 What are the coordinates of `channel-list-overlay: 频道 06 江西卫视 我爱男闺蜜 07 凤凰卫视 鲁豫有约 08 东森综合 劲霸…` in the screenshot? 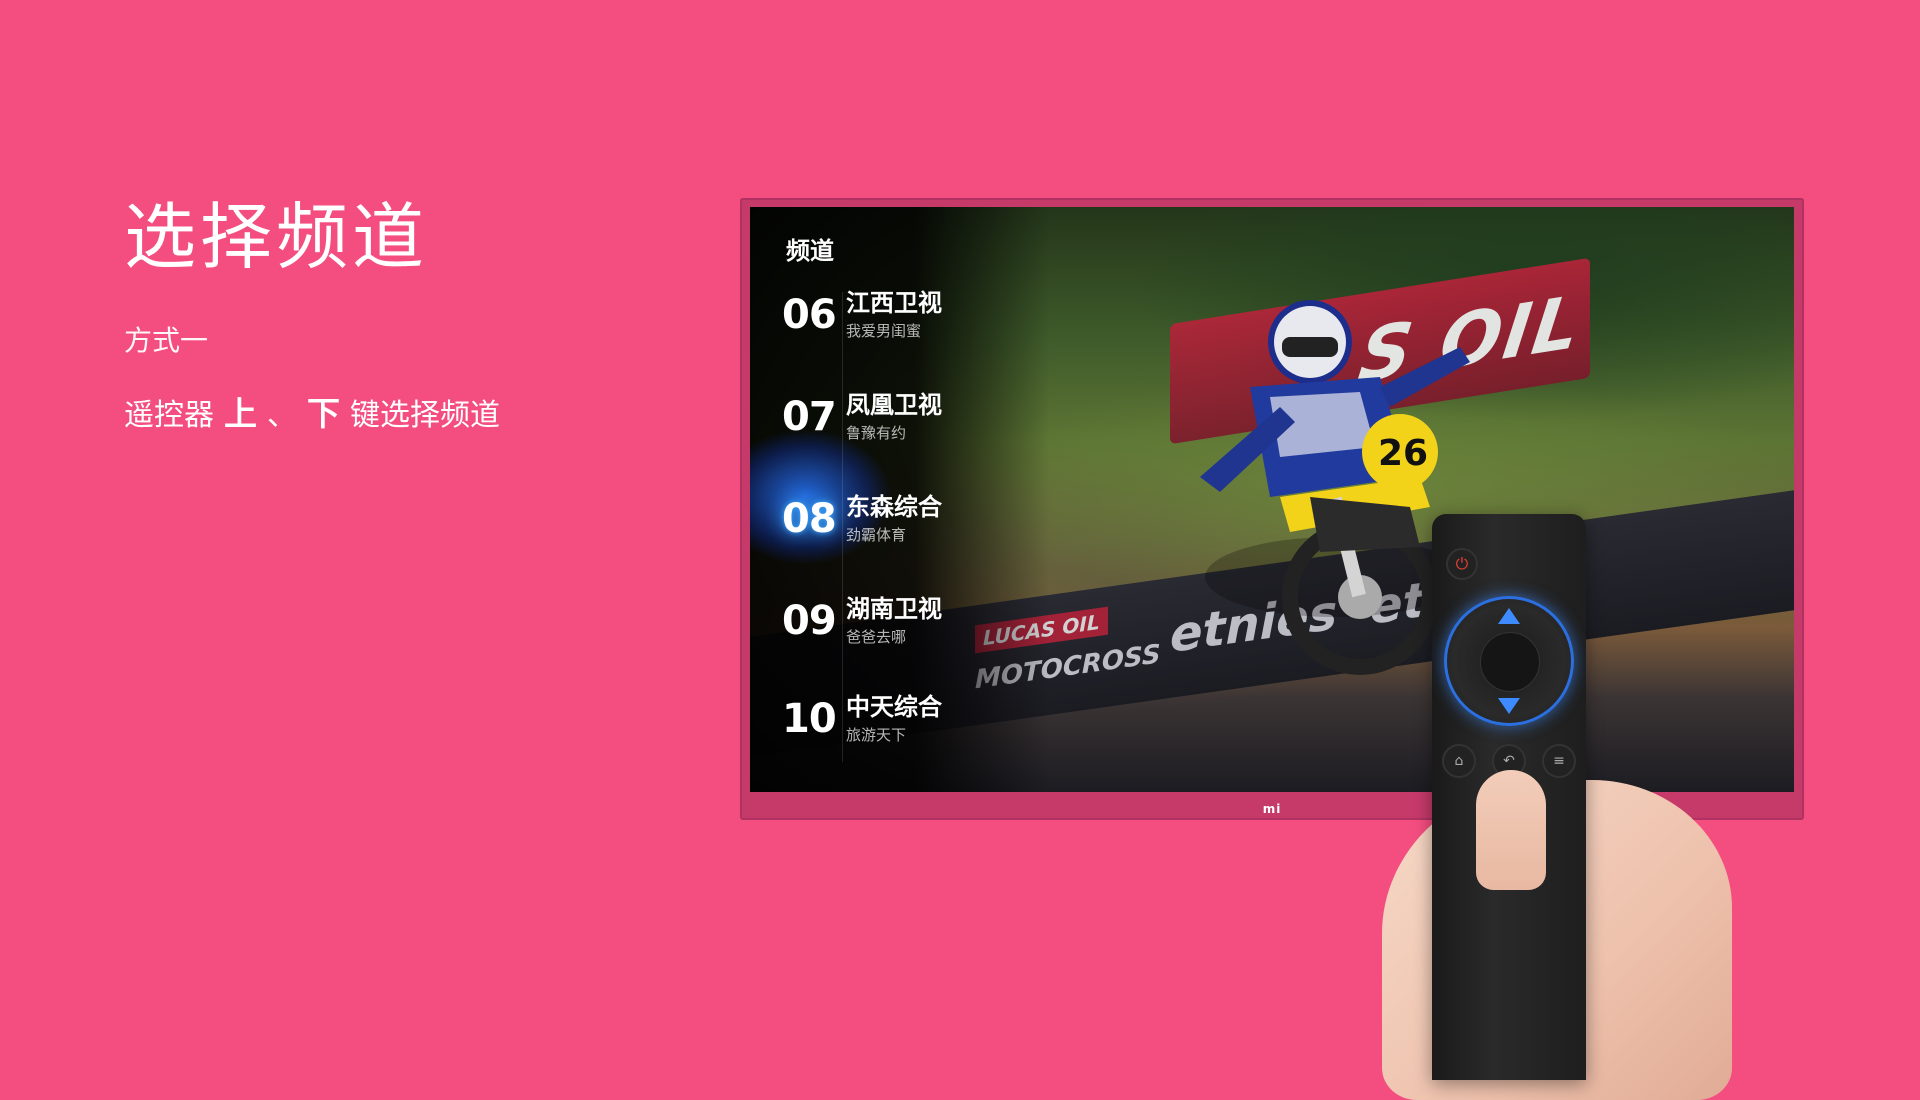 It's located at (900, 499).